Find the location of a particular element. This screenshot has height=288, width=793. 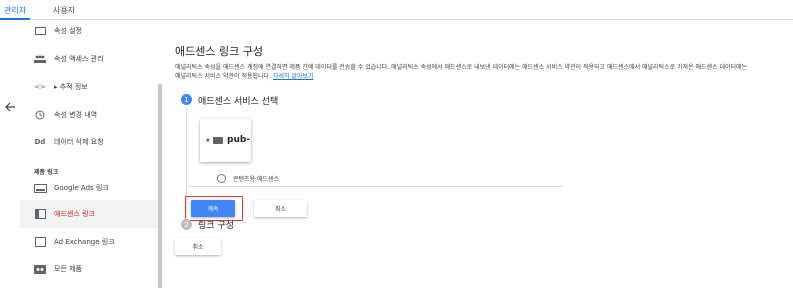

publisher-id: pub- is located at coordinates (239, 140).